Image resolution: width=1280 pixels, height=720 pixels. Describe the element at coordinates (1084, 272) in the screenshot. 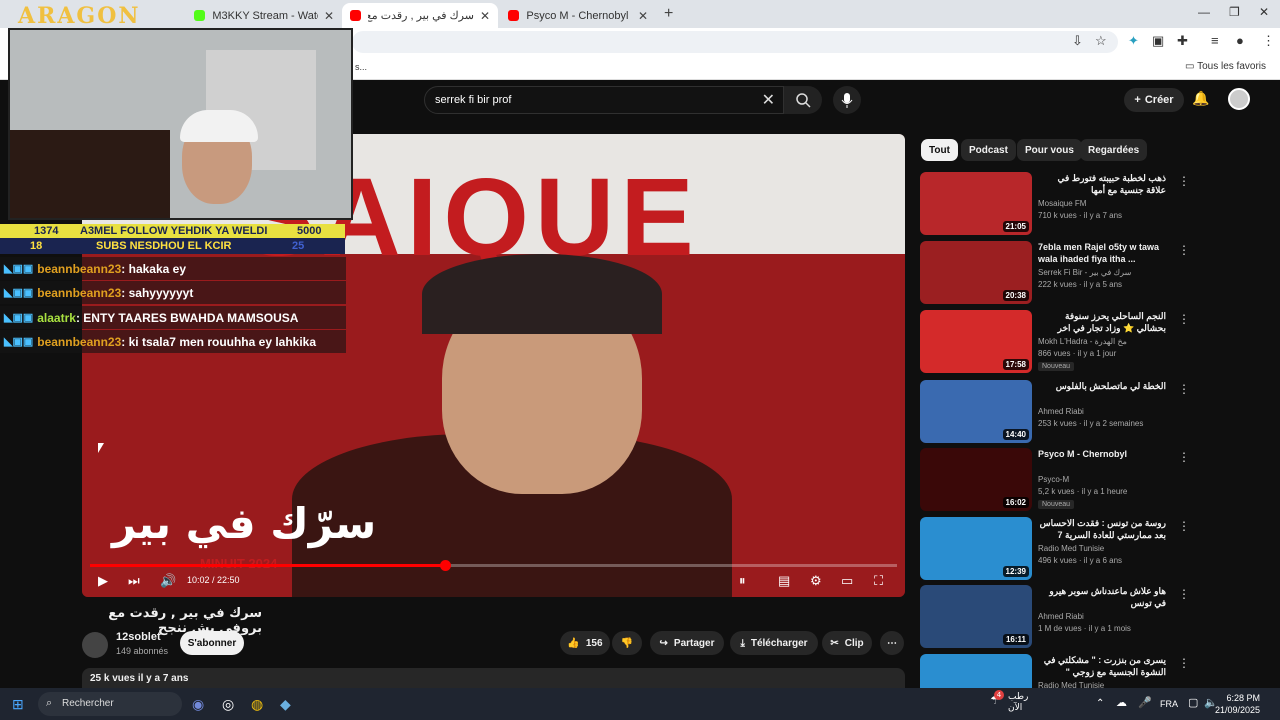

I see `recommendation-channel: Serrek Fi Bir - سرك في بير` at that location.